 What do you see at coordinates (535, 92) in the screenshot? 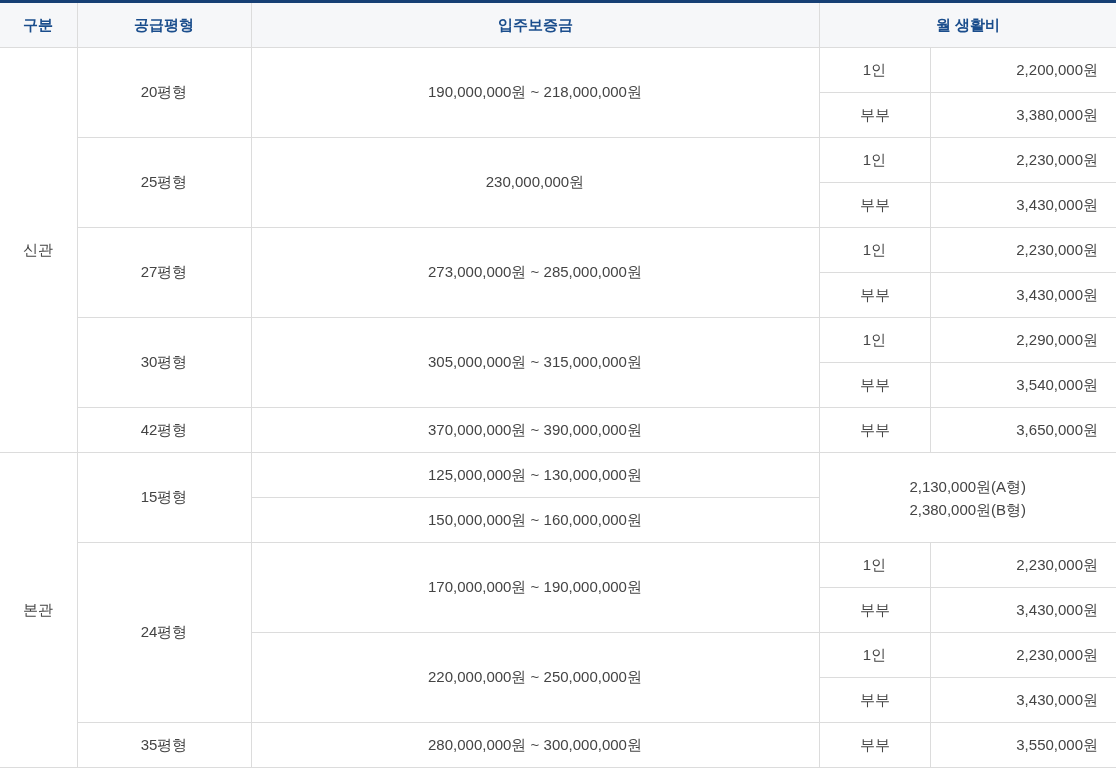
I see `table-cell: 190,000,000원 ~ 218,000,000원` at bounding box center [535, 92].